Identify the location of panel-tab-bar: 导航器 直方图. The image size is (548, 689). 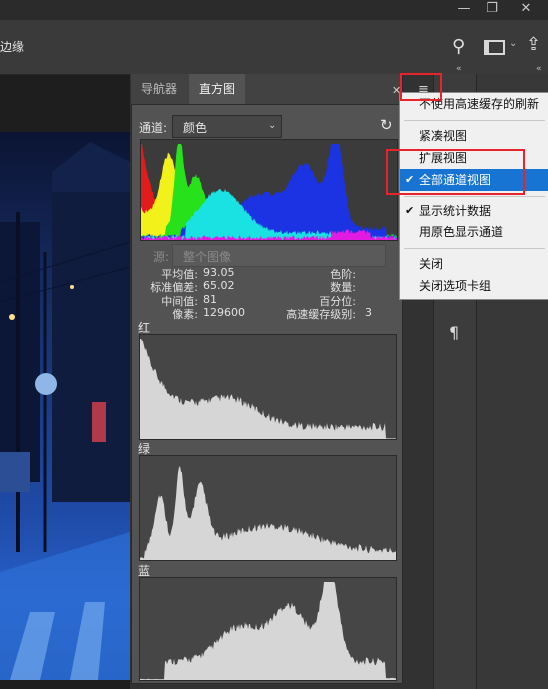
(266, 89).